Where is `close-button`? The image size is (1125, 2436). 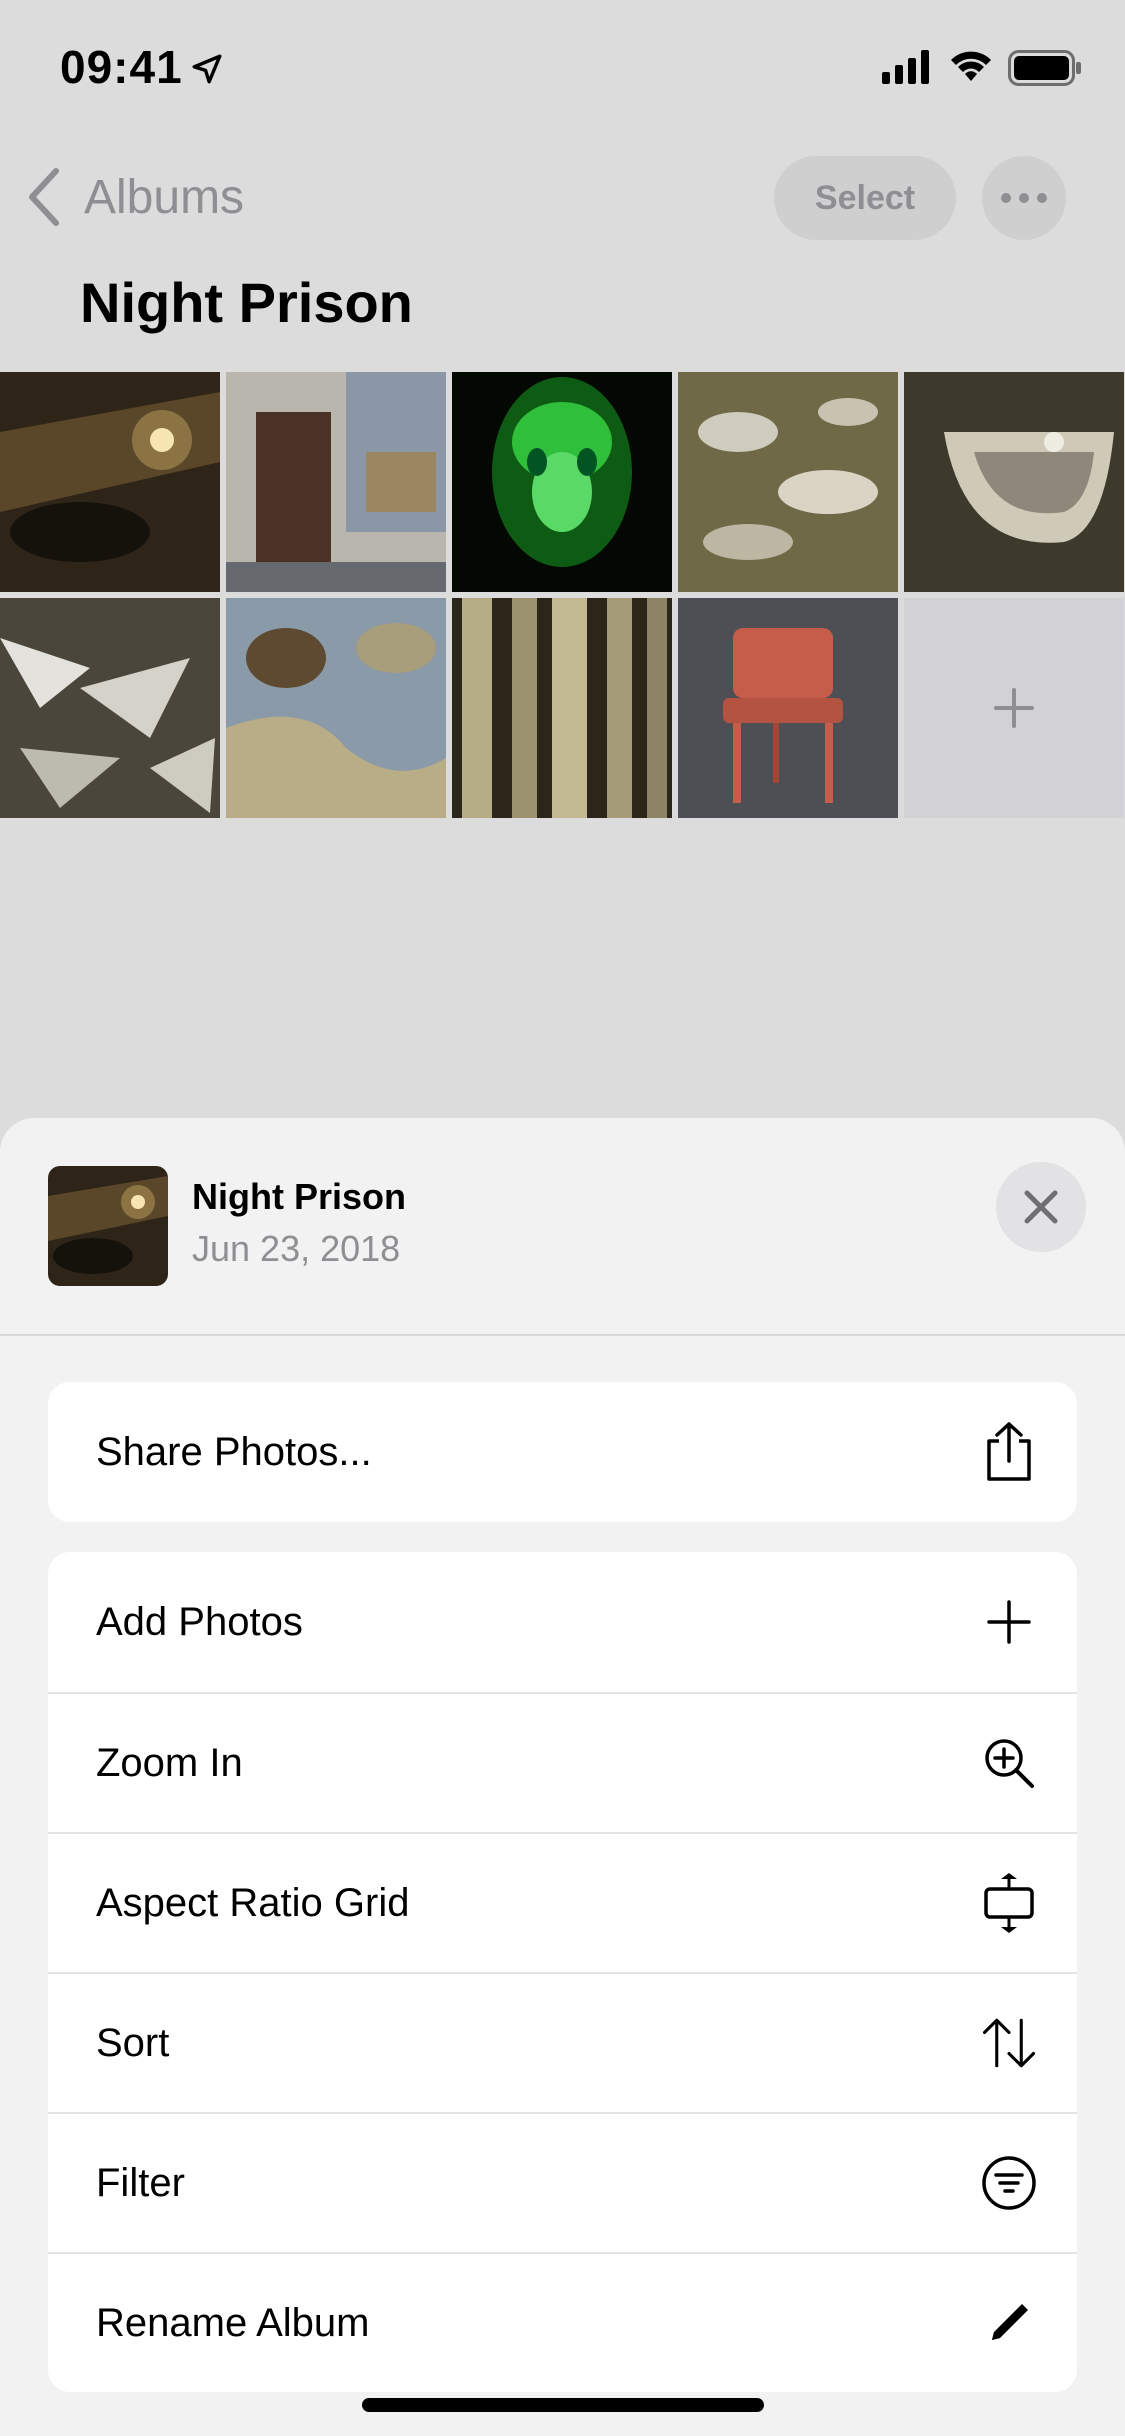 close-button is located at coordinates (1041, 1207).